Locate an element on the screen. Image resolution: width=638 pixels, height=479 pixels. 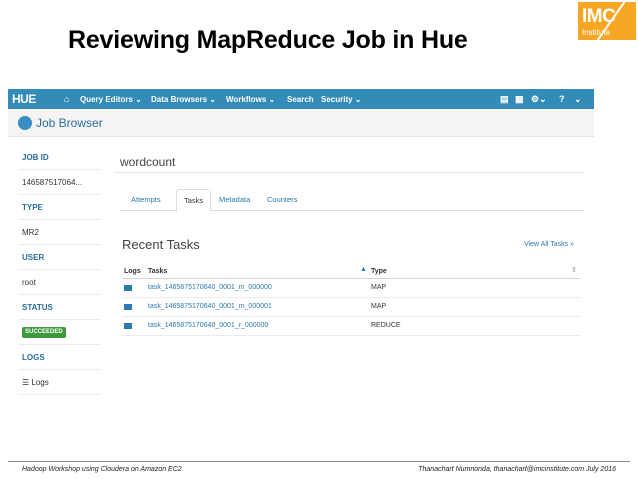
home-icon: ⌂ is located at coordinates (66, 99).